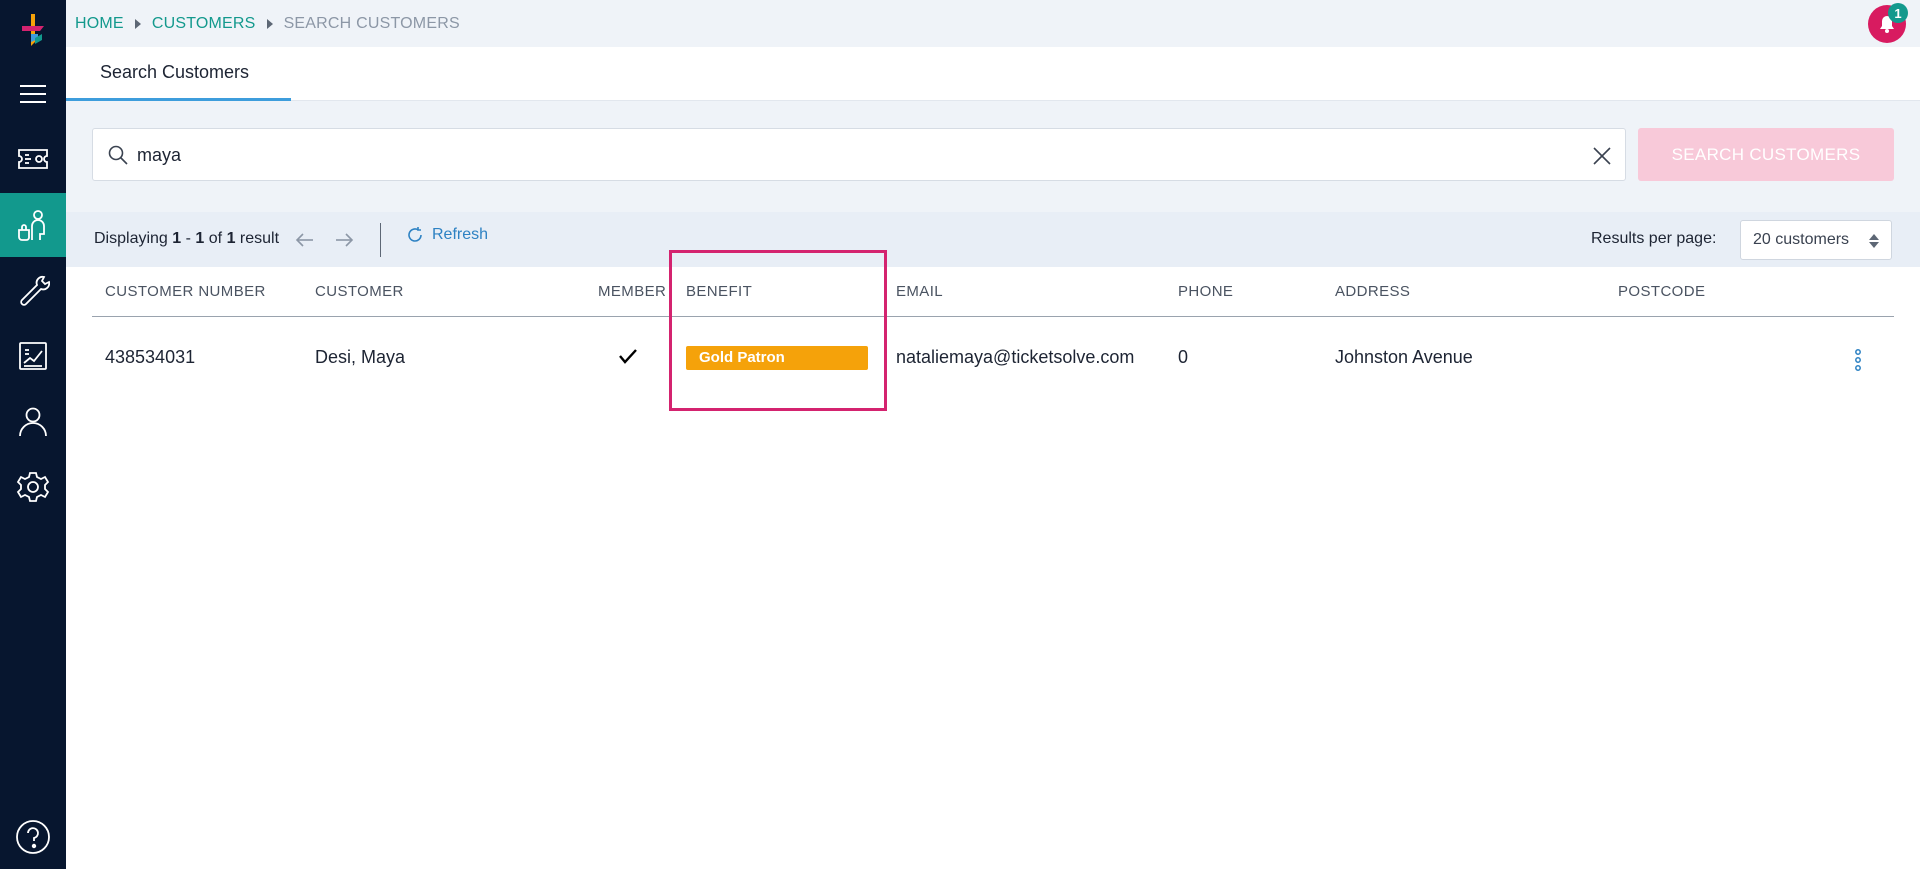 The image size is (1920, 869). I want to click on header-benefit: BENEFIT, so click(719, 291).